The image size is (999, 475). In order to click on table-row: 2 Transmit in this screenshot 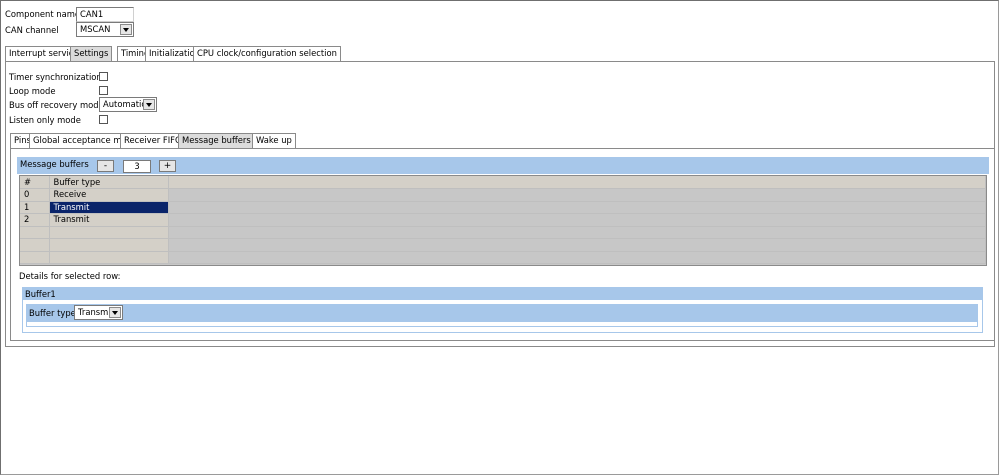, I will do `click(503, 220)`.